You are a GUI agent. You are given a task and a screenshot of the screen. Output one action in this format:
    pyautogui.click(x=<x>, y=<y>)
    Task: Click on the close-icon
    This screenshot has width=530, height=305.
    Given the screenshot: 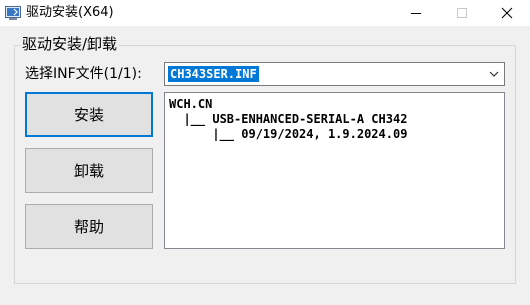 What is the action you would take?
    pyautogui.click(x=507, y=13)
    